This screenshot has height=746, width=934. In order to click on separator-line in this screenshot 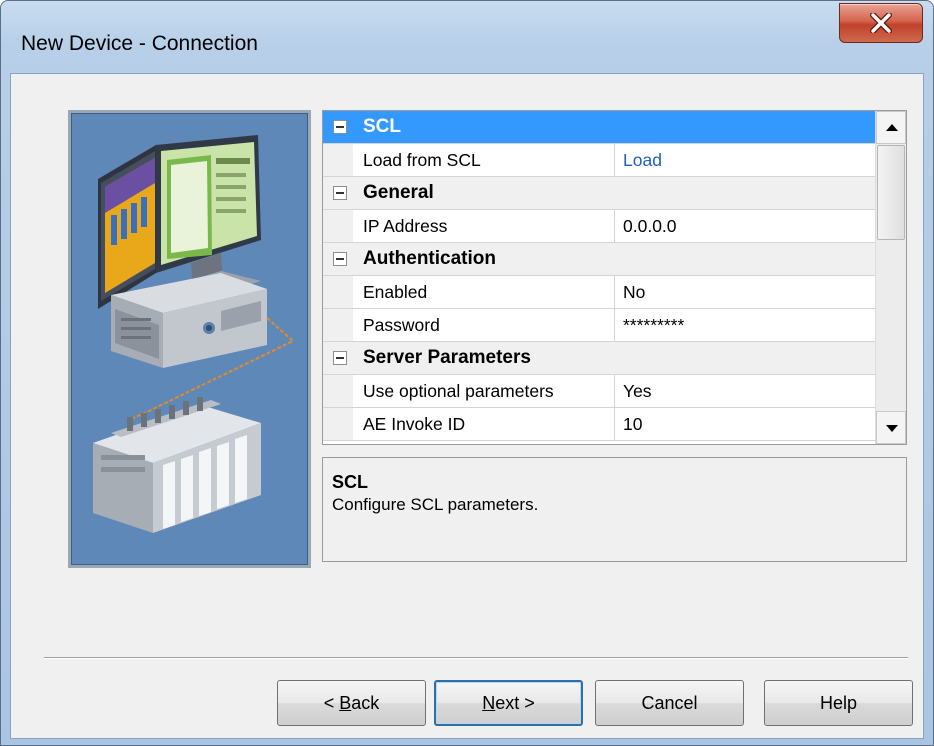, I will do `click(476, 658)`.